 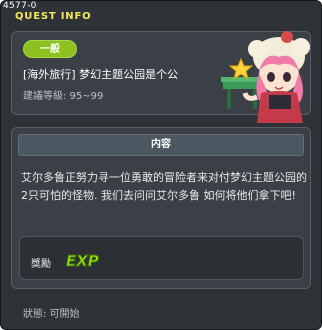 What do you see at coordinates (63, 96) in the screenshot?
I see `required-level: 建議等級: 95~99` at bounding box center [63, 96].